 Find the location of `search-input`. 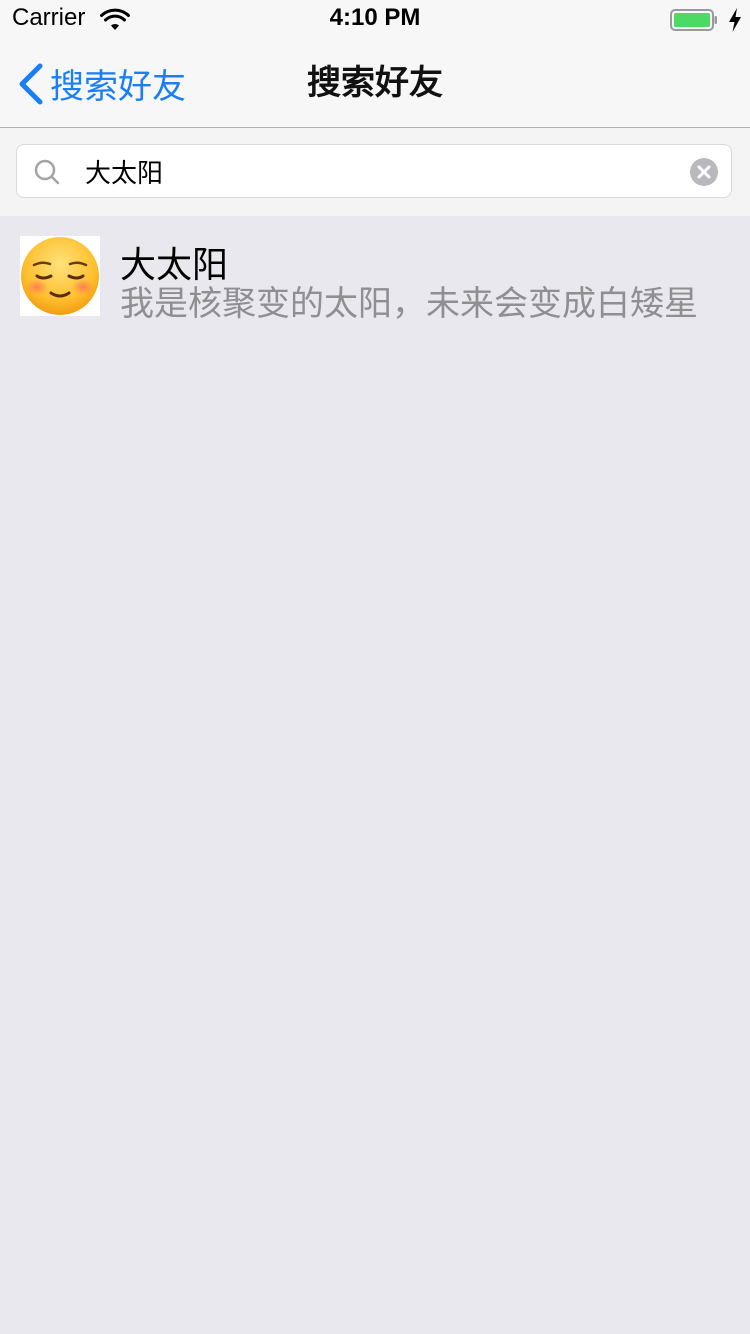

search-input is located at coordinates (380, 171).